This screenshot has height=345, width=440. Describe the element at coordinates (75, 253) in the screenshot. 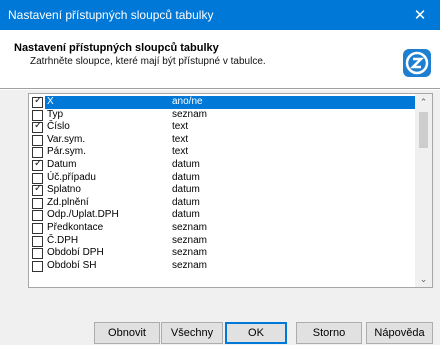

I see `column-name: Období DPH` at that location.